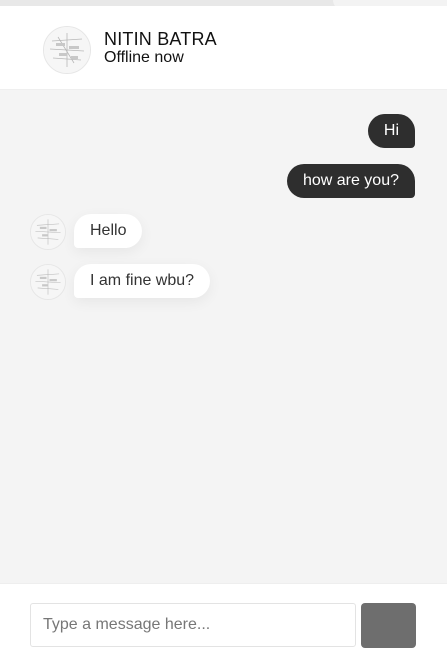  What do you see at coordinates (144, 57) in the screenshot?
I see `contact-status: Offline now` at bounding box center [144, 57].